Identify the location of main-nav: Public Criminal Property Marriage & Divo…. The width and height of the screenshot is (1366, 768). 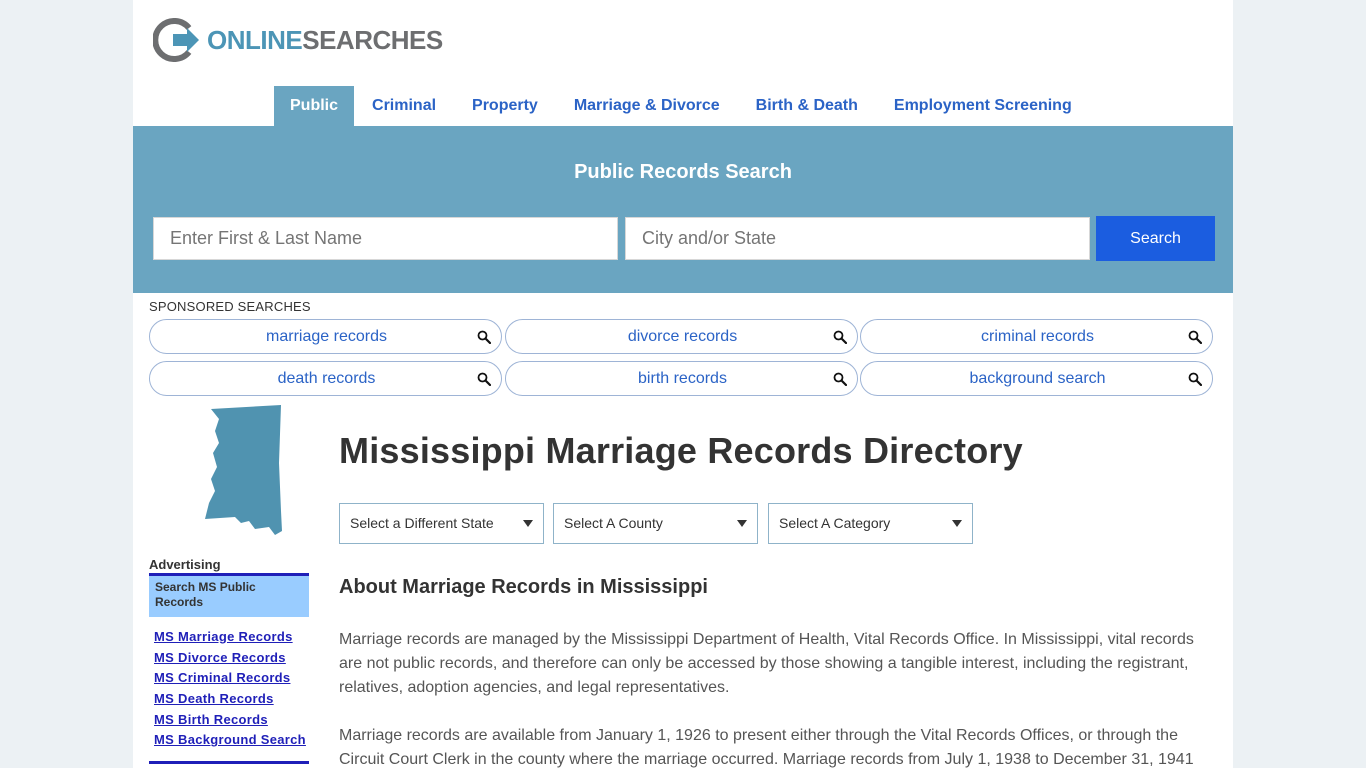
(682, 106).